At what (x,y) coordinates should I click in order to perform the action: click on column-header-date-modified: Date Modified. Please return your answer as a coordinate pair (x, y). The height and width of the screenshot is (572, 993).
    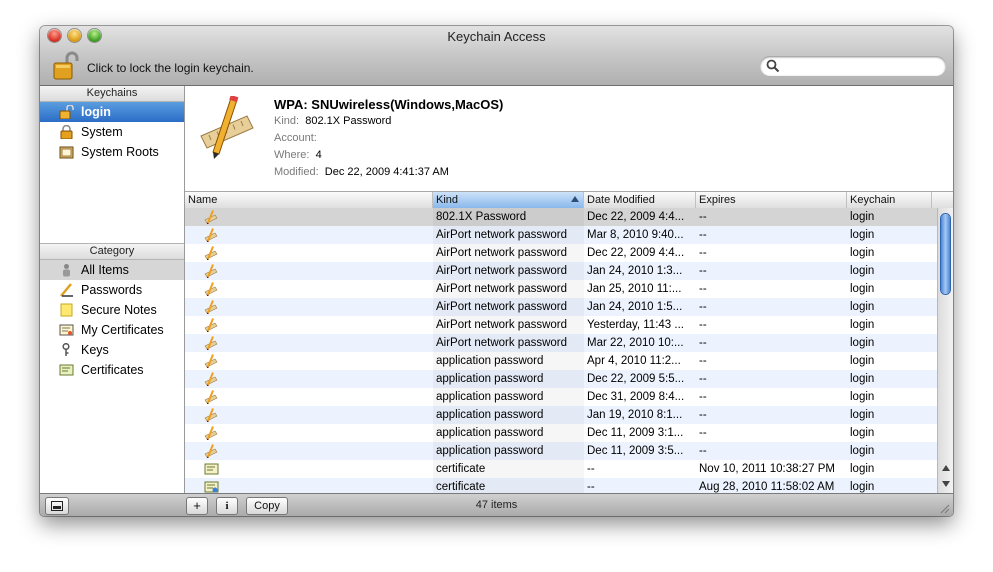
    Looking at the image, I should click on (640, 200).